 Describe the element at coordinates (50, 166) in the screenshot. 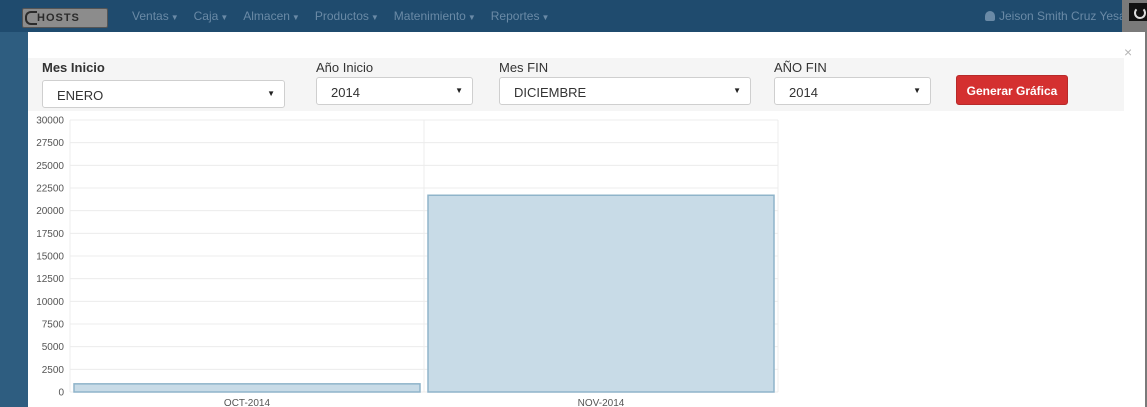

I see `y-tick-label: 25000` at that location.